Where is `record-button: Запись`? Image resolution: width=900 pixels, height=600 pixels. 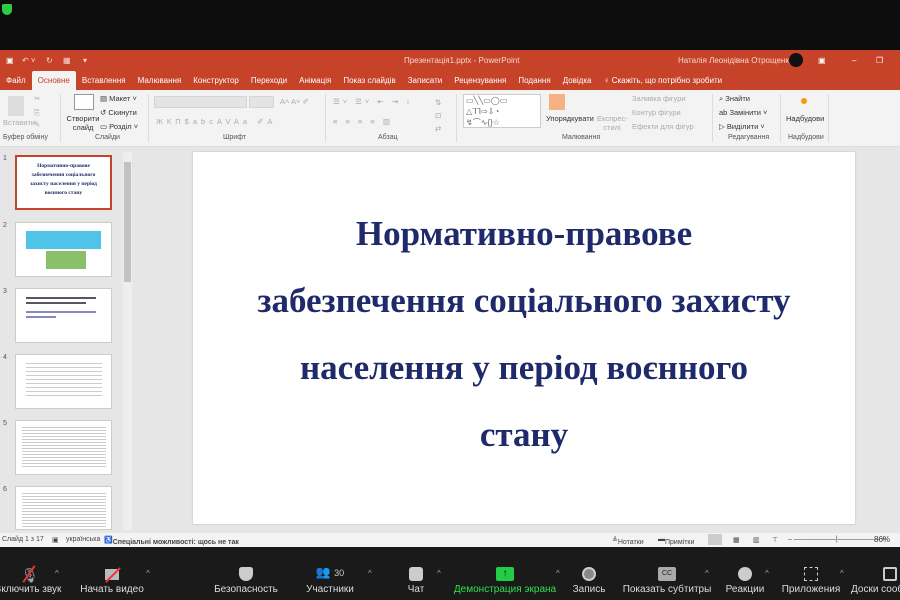
record-button: Запись is located at coordinates (589, 589).